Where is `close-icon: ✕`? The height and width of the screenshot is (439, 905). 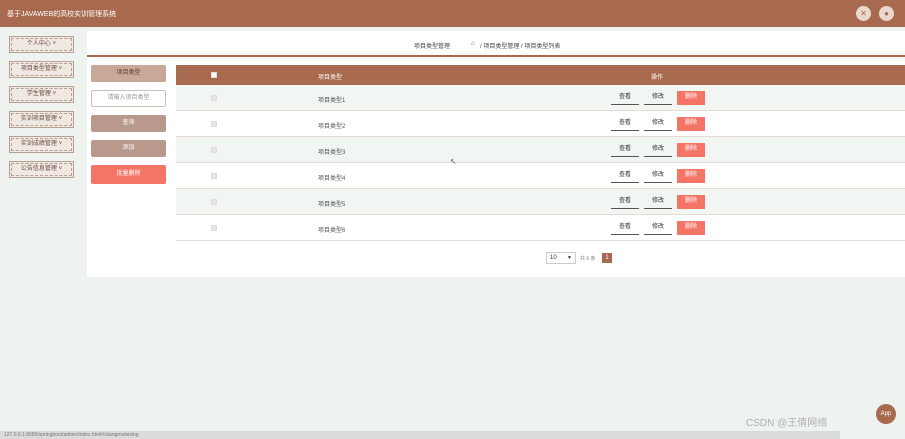 close-icon: ✕ is located at coordinates (863, 13).